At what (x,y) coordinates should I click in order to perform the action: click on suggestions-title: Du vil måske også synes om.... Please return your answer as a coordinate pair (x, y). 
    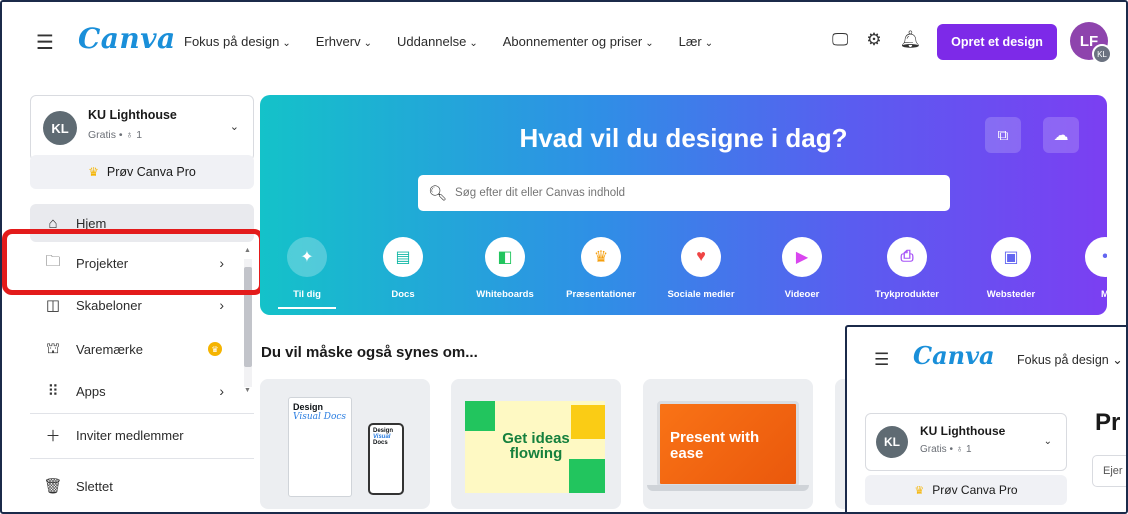
    Looking at the image, I should click on (369, 352).